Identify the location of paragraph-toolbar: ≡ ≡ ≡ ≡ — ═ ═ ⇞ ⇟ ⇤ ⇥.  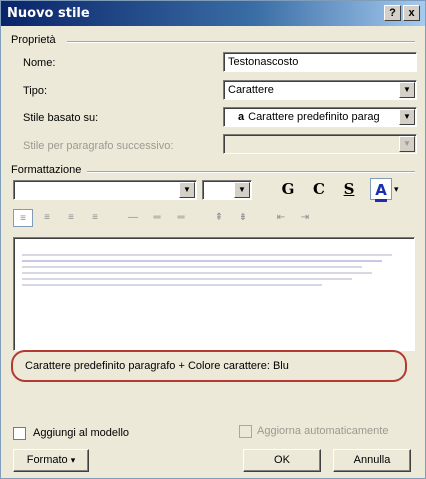
(214, 220).